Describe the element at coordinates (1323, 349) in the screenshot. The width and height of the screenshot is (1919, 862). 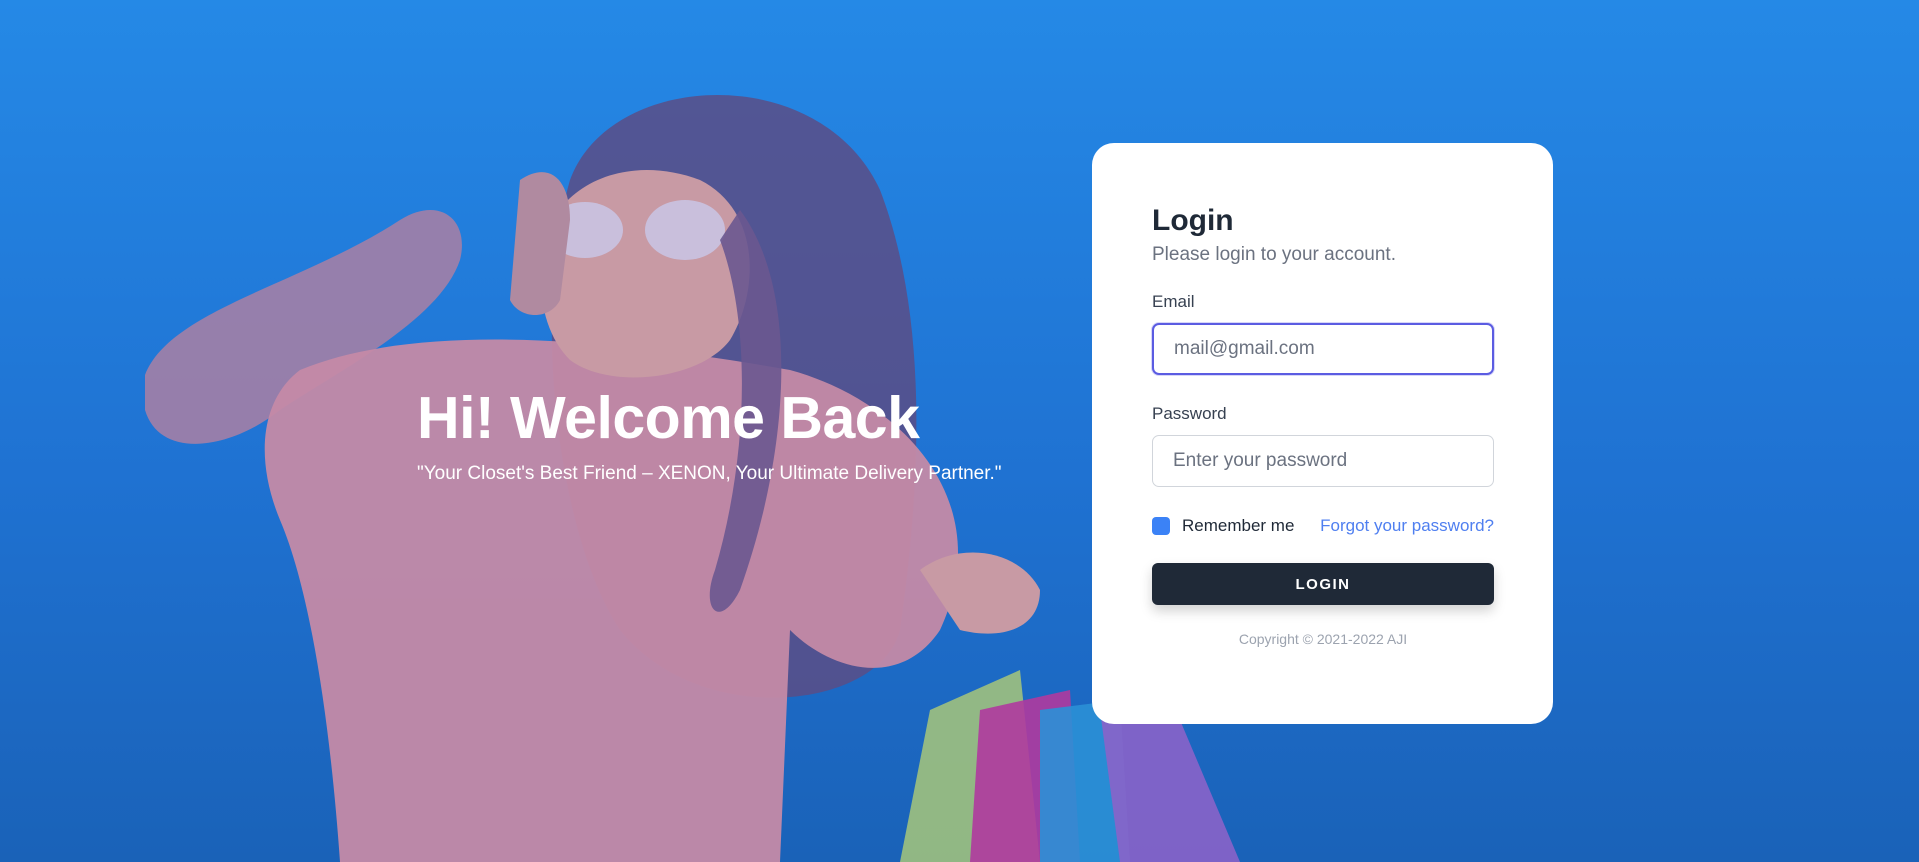
I see `email-input` at that location.